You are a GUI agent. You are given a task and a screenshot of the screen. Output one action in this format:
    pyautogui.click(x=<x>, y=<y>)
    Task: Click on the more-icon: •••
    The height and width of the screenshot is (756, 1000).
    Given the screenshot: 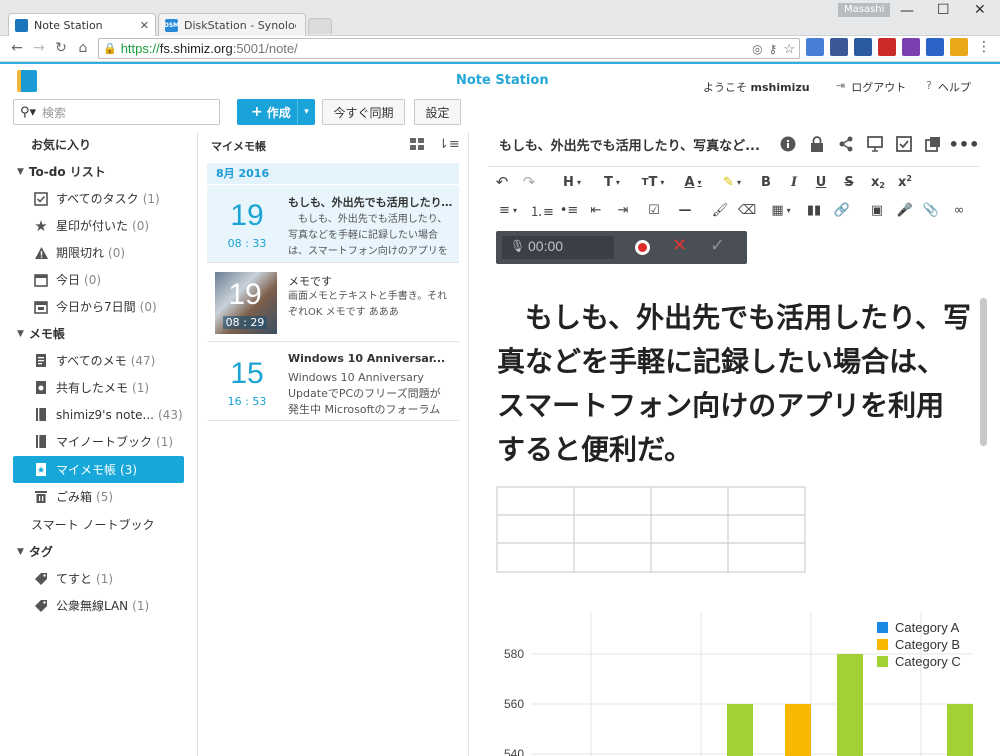 What is the action you would take?
    pyautogui.click(x=964, y=144)
    